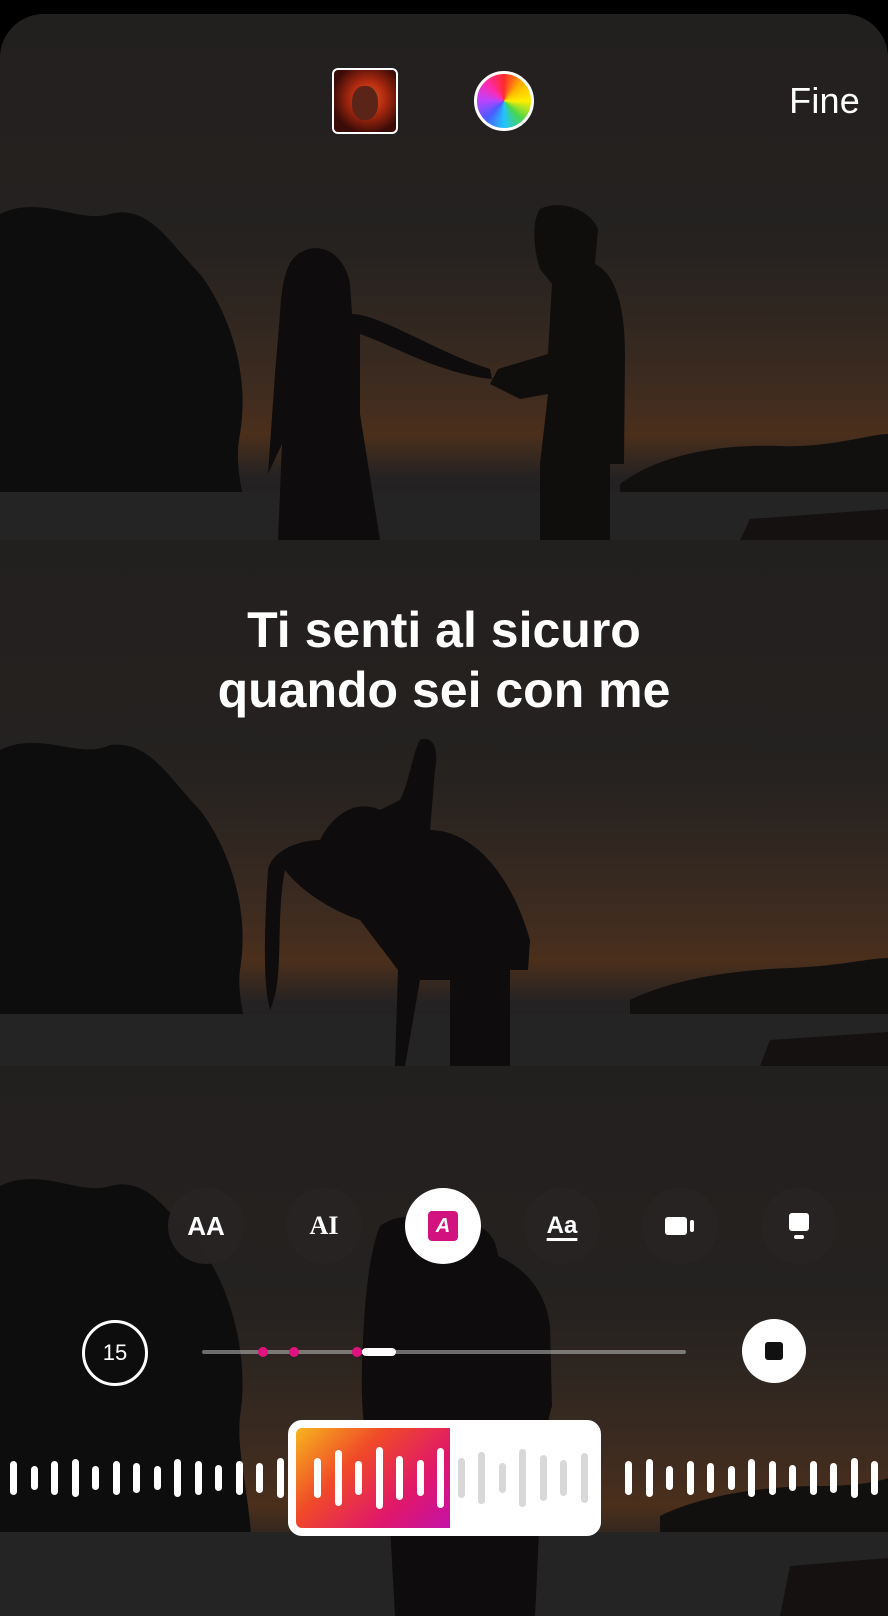  I want to click on album-cover-face, so click(365, 103).